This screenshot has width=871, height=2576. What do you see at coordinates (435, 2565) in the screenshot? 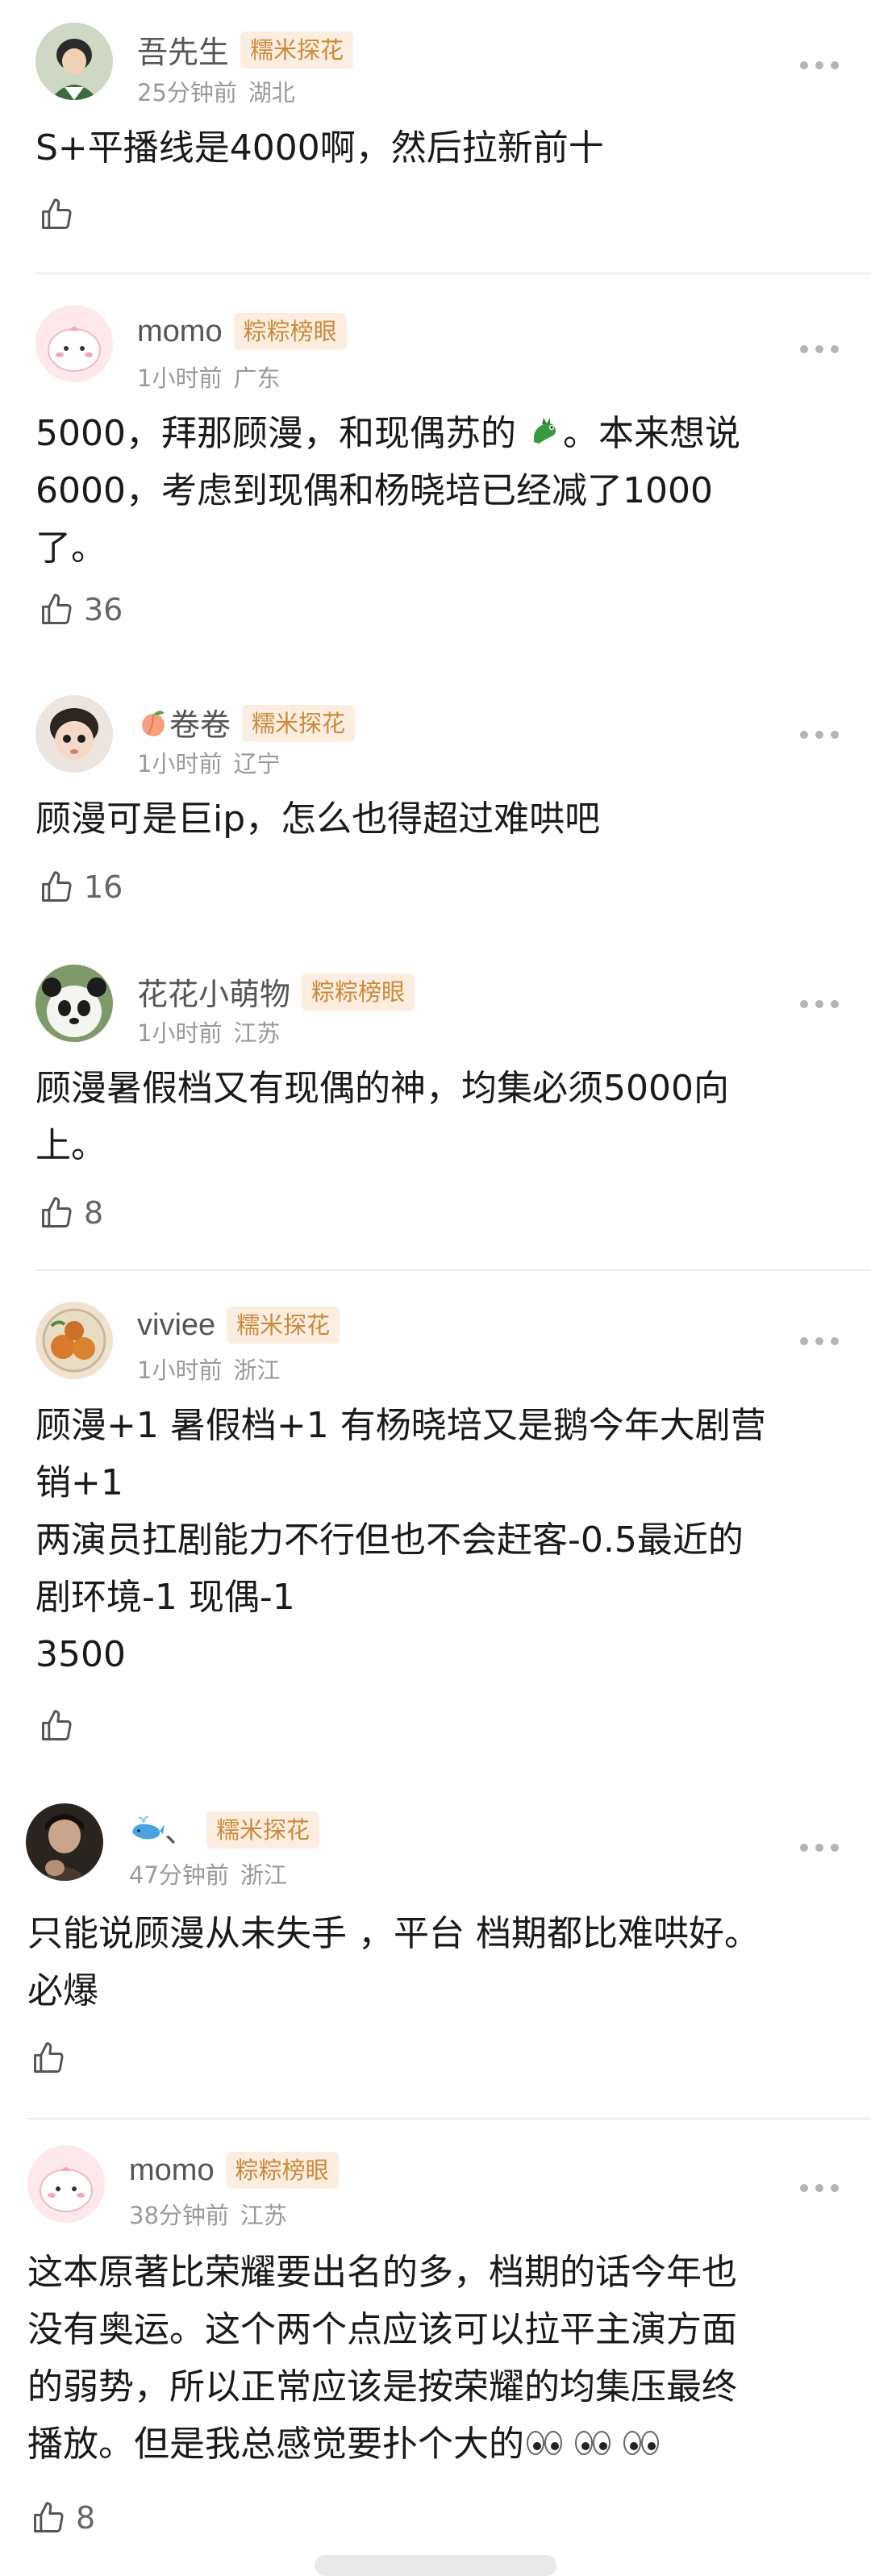
I see `home-indicator` at bounding box center [435, 2565].